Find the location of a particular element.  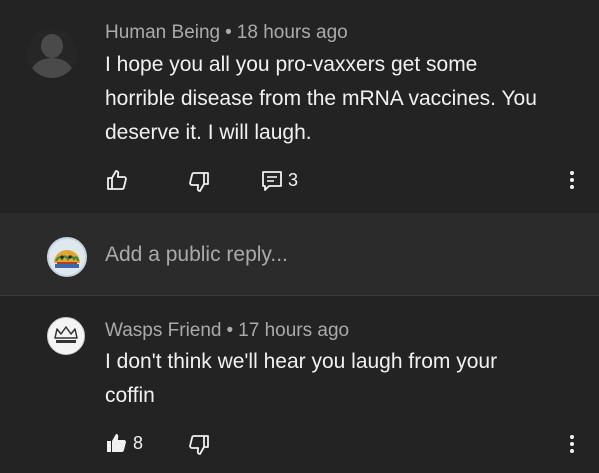

author-name: Human Being is located at coordinates (162, 32).